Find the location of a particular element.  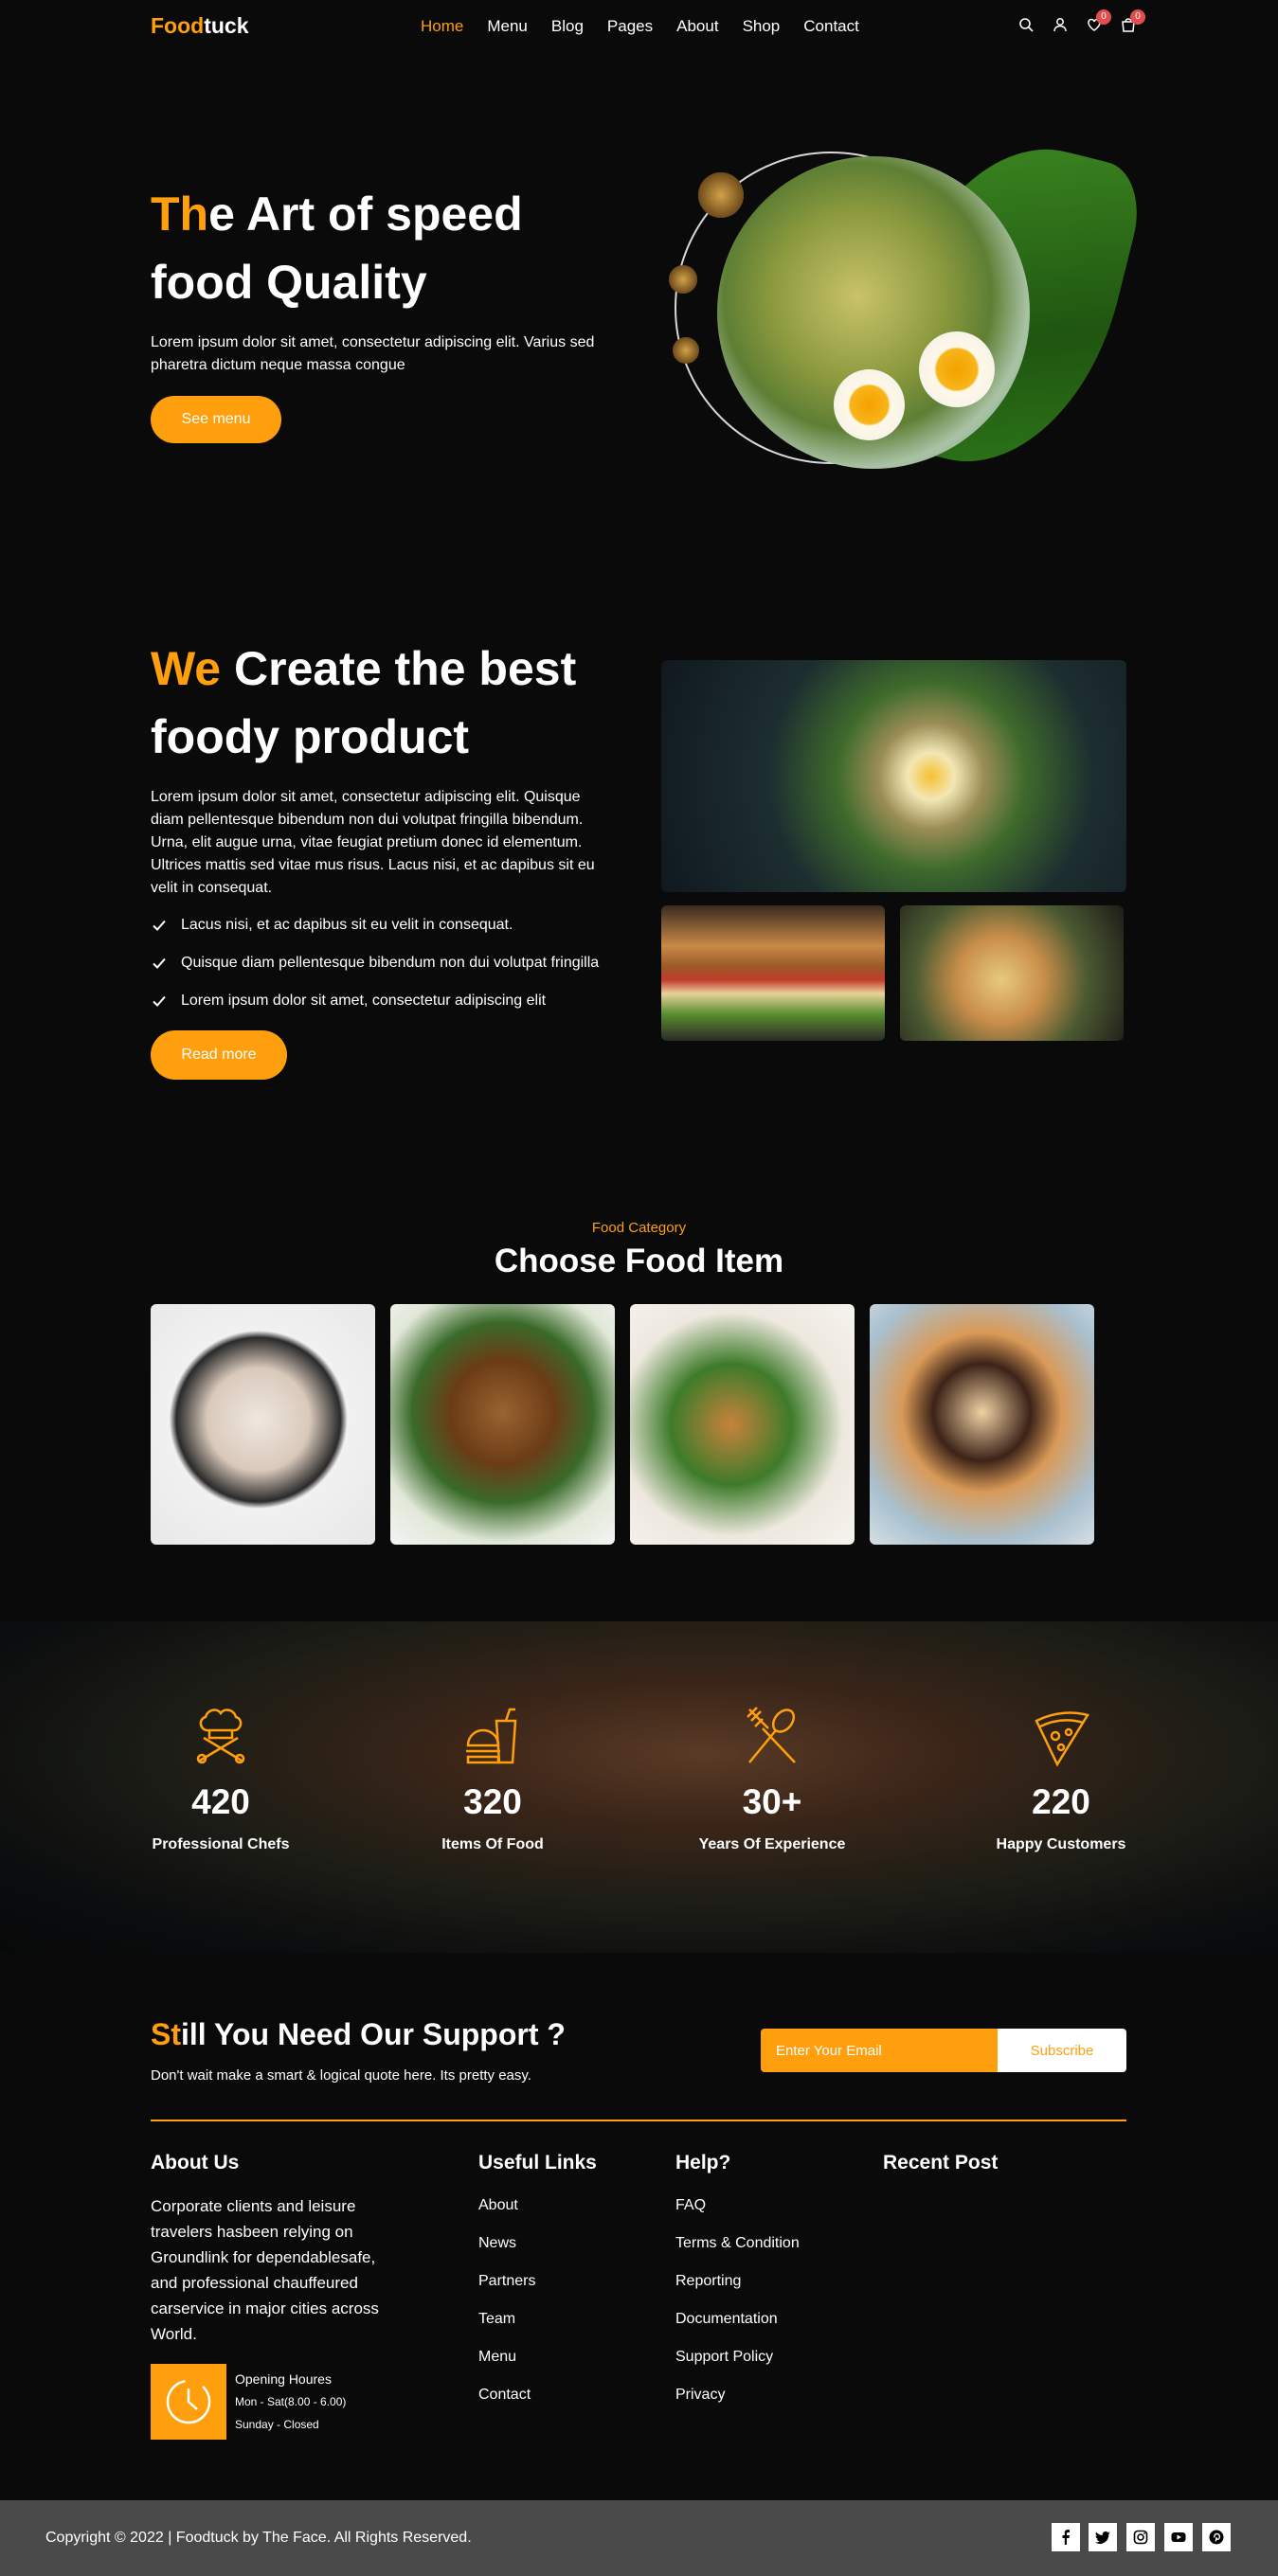

facebook-icon is located at coordinates (1066, 2537).